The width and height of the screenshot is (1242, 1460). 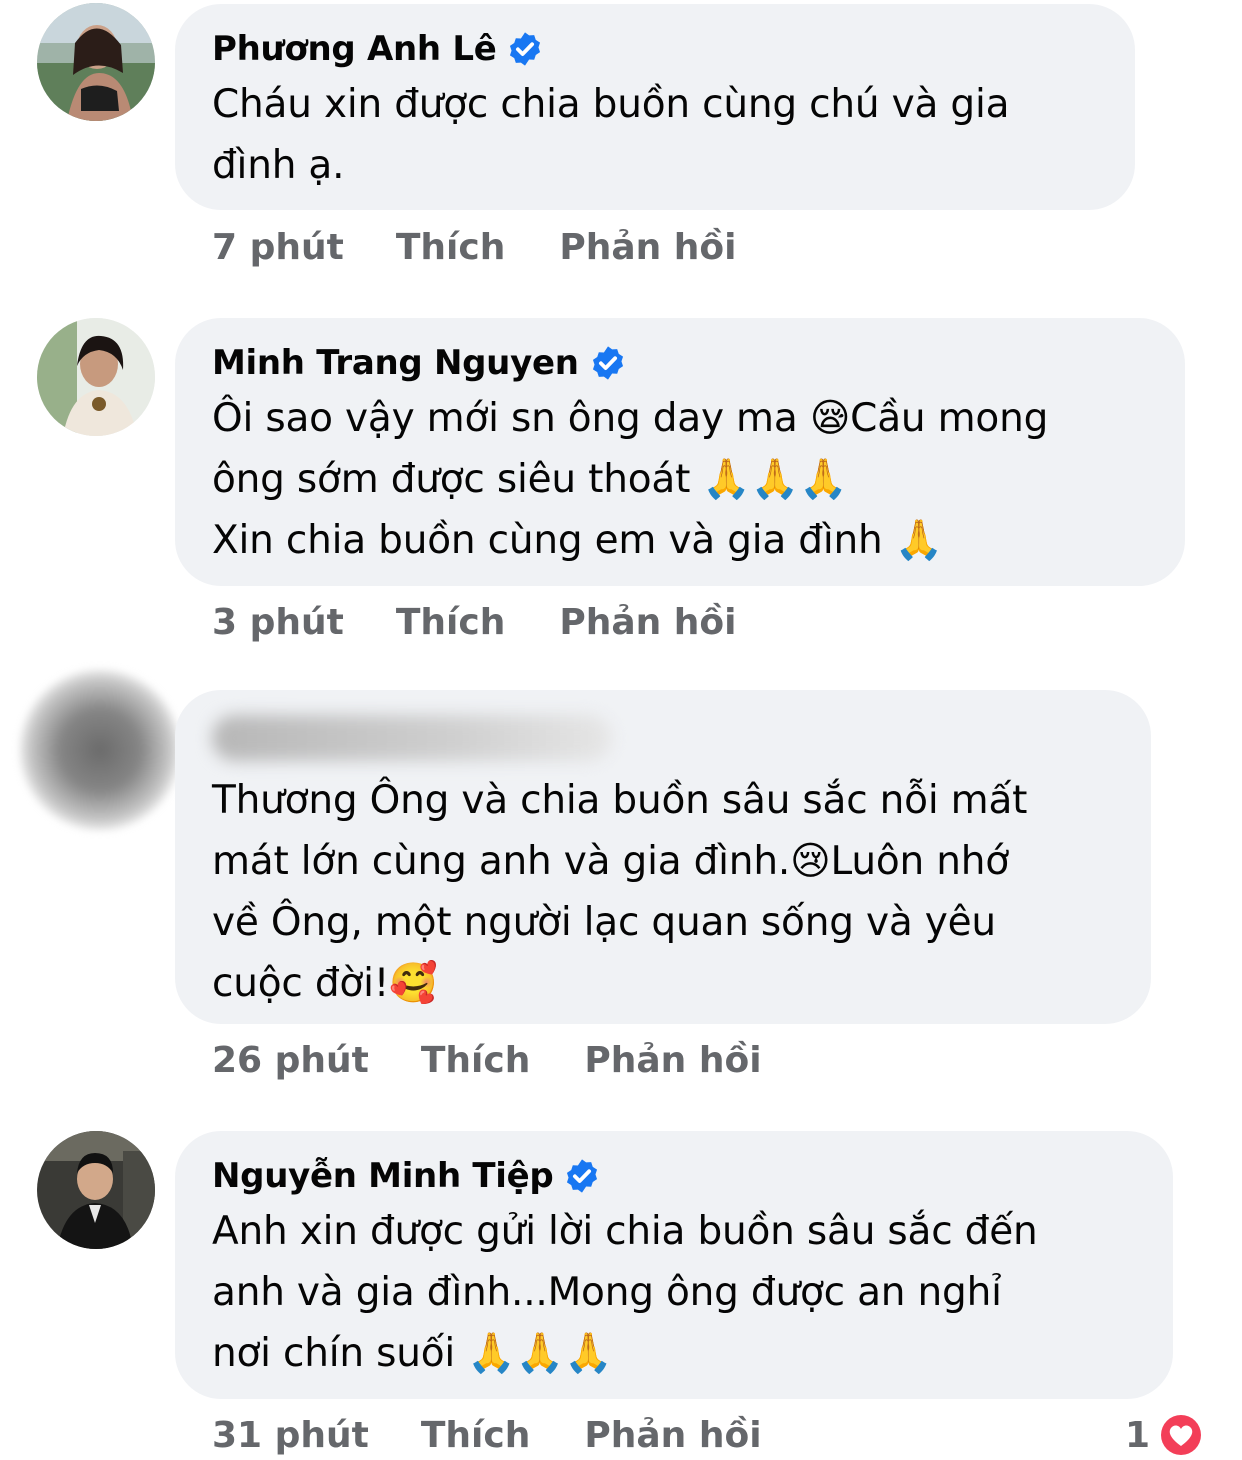 I want to click on reaction-count: 1, so click(x=1137, y=1435).